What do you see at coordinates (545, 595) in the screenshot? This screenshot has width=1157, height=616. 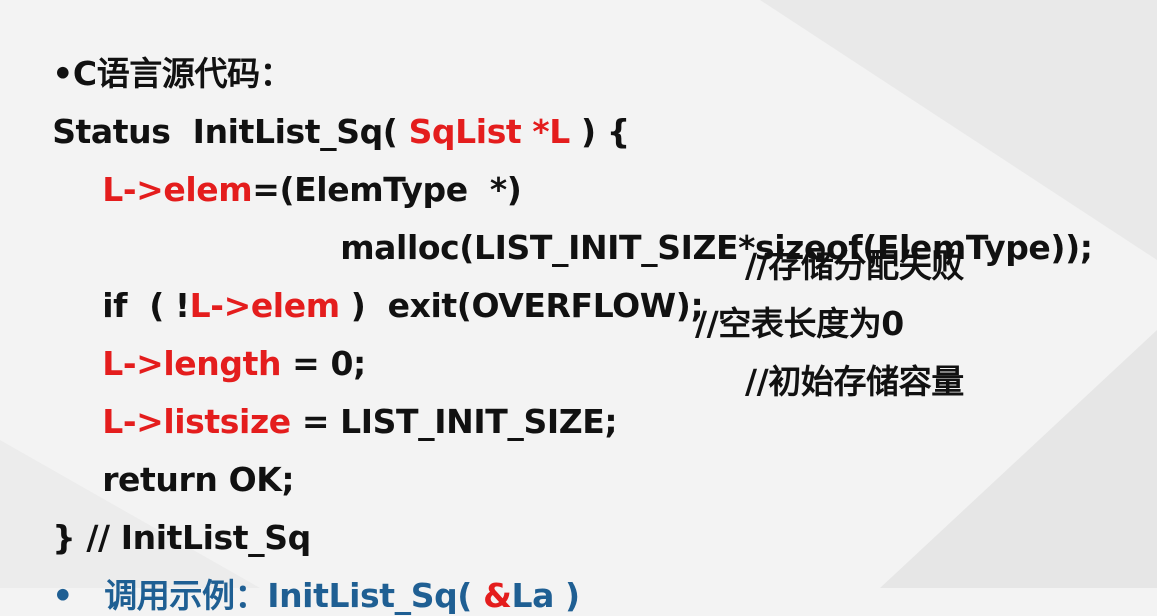 I see `example-arg: La )` at bounding box center [545, 595].